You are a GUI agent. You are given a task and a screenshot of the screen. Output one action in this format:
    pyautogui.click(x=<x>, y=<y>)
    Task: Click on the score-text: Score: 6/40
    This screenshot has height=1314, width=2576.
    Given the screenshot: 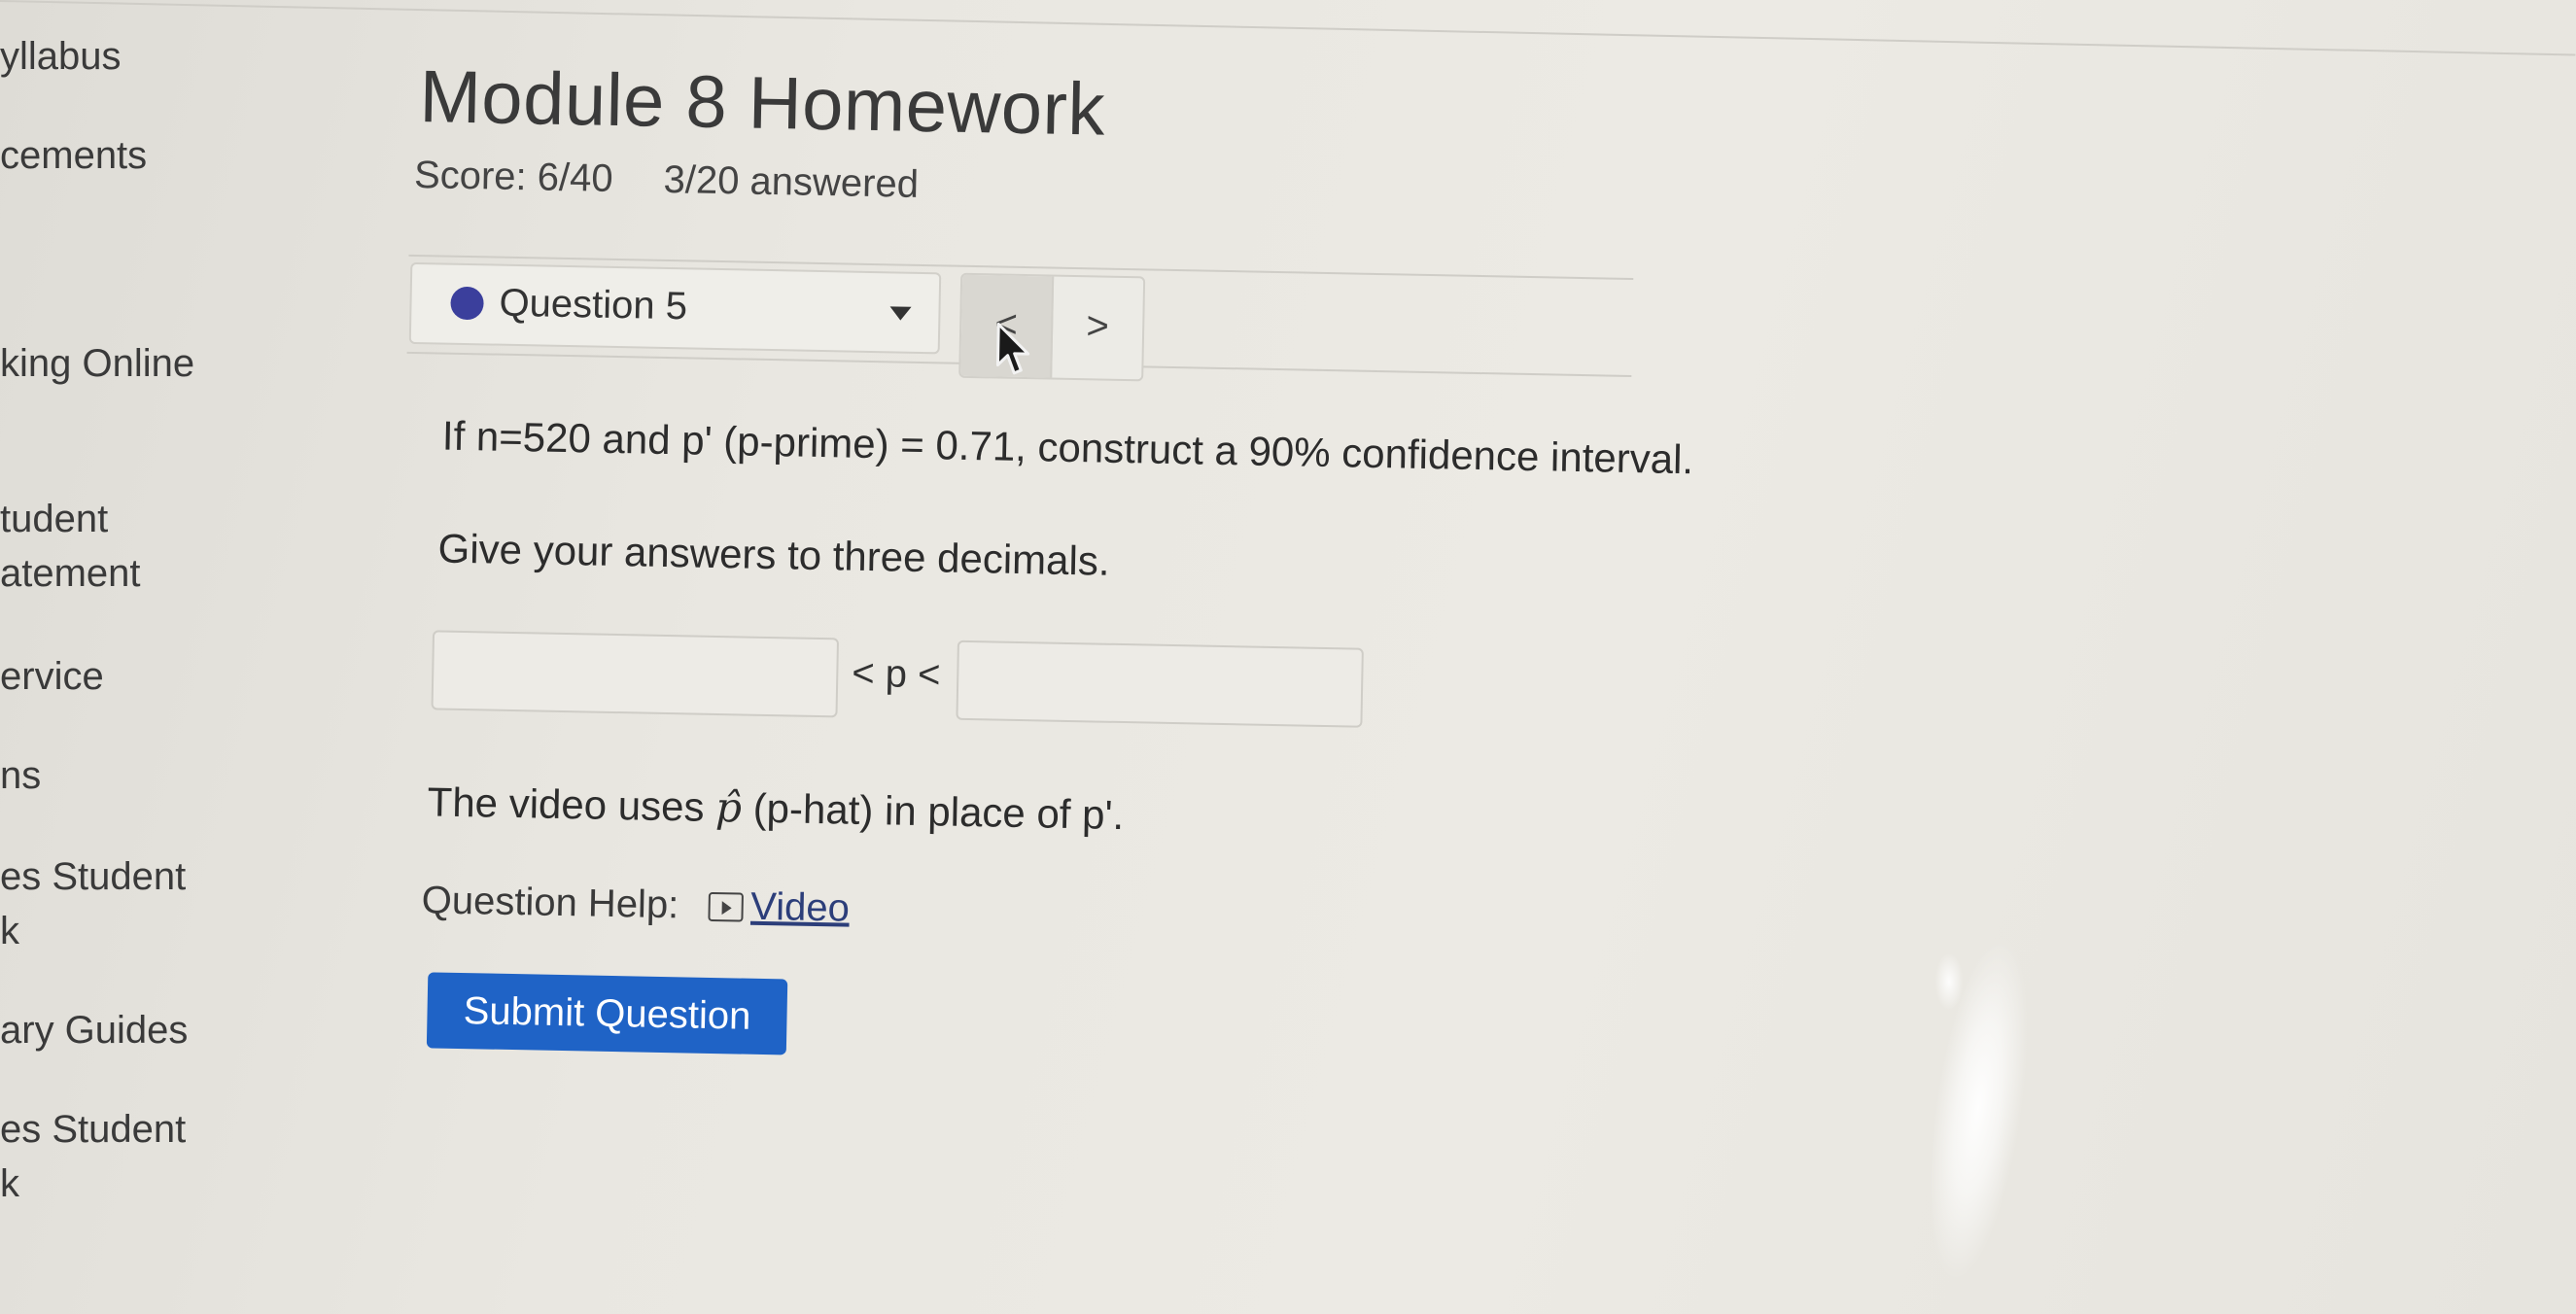 What is the action you would take?
    pyautogui.click(x=513, y=176)
    